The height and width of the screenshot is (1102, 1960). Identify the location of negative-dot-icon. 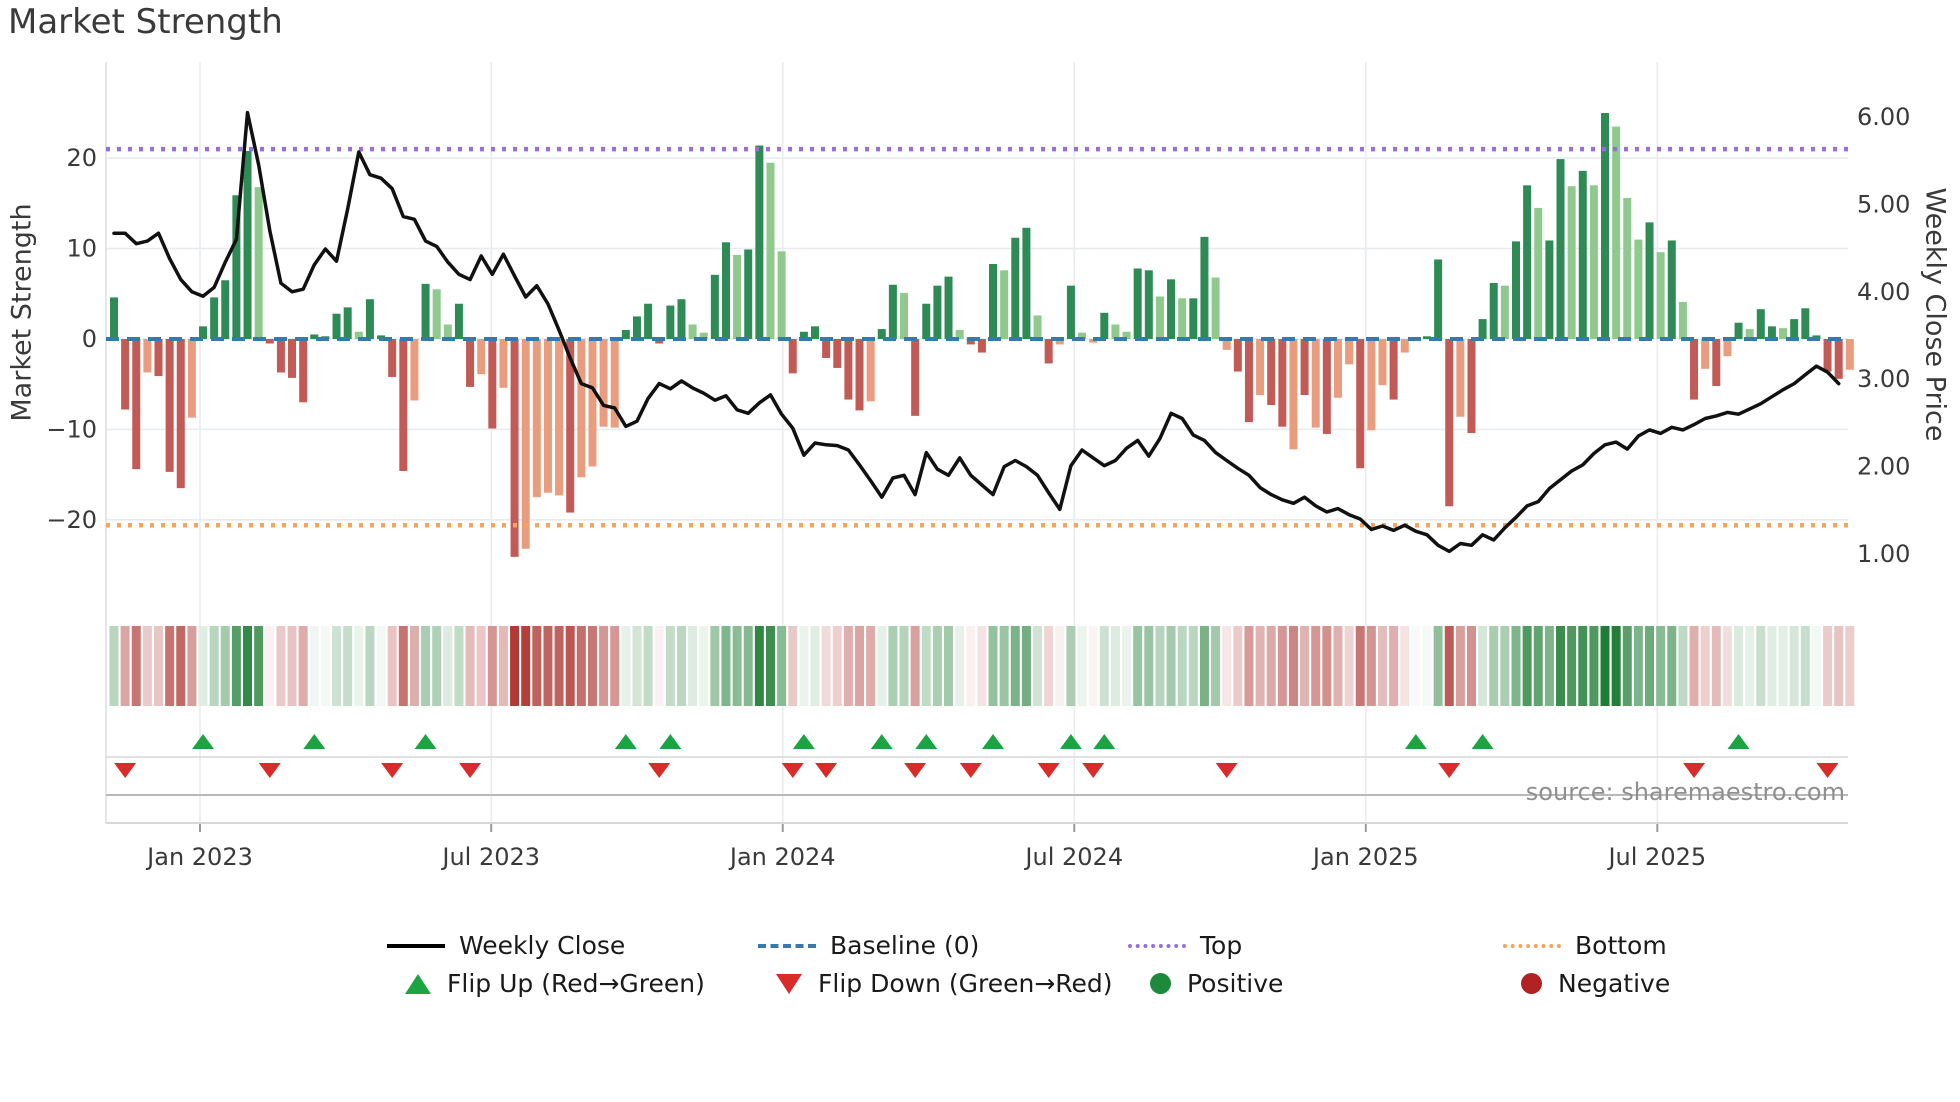
(1531, 983).